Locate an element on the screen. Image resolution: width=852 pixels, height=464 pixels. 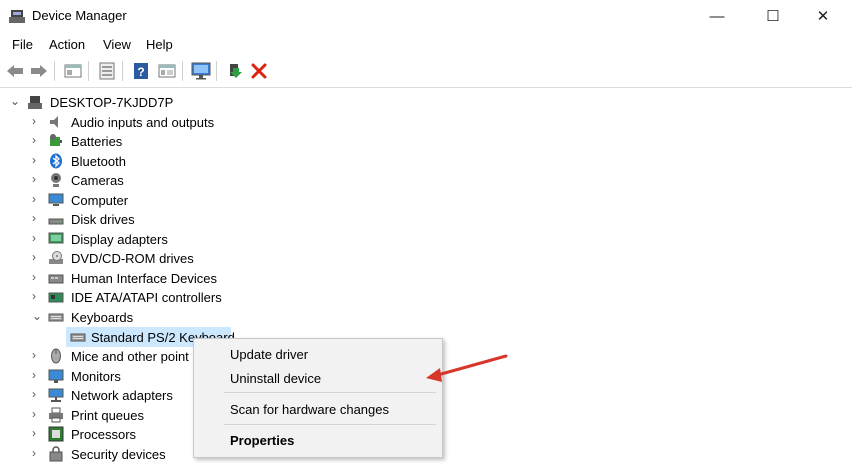
tree-item-label: Network adapters is located at coordinates (122, 395).